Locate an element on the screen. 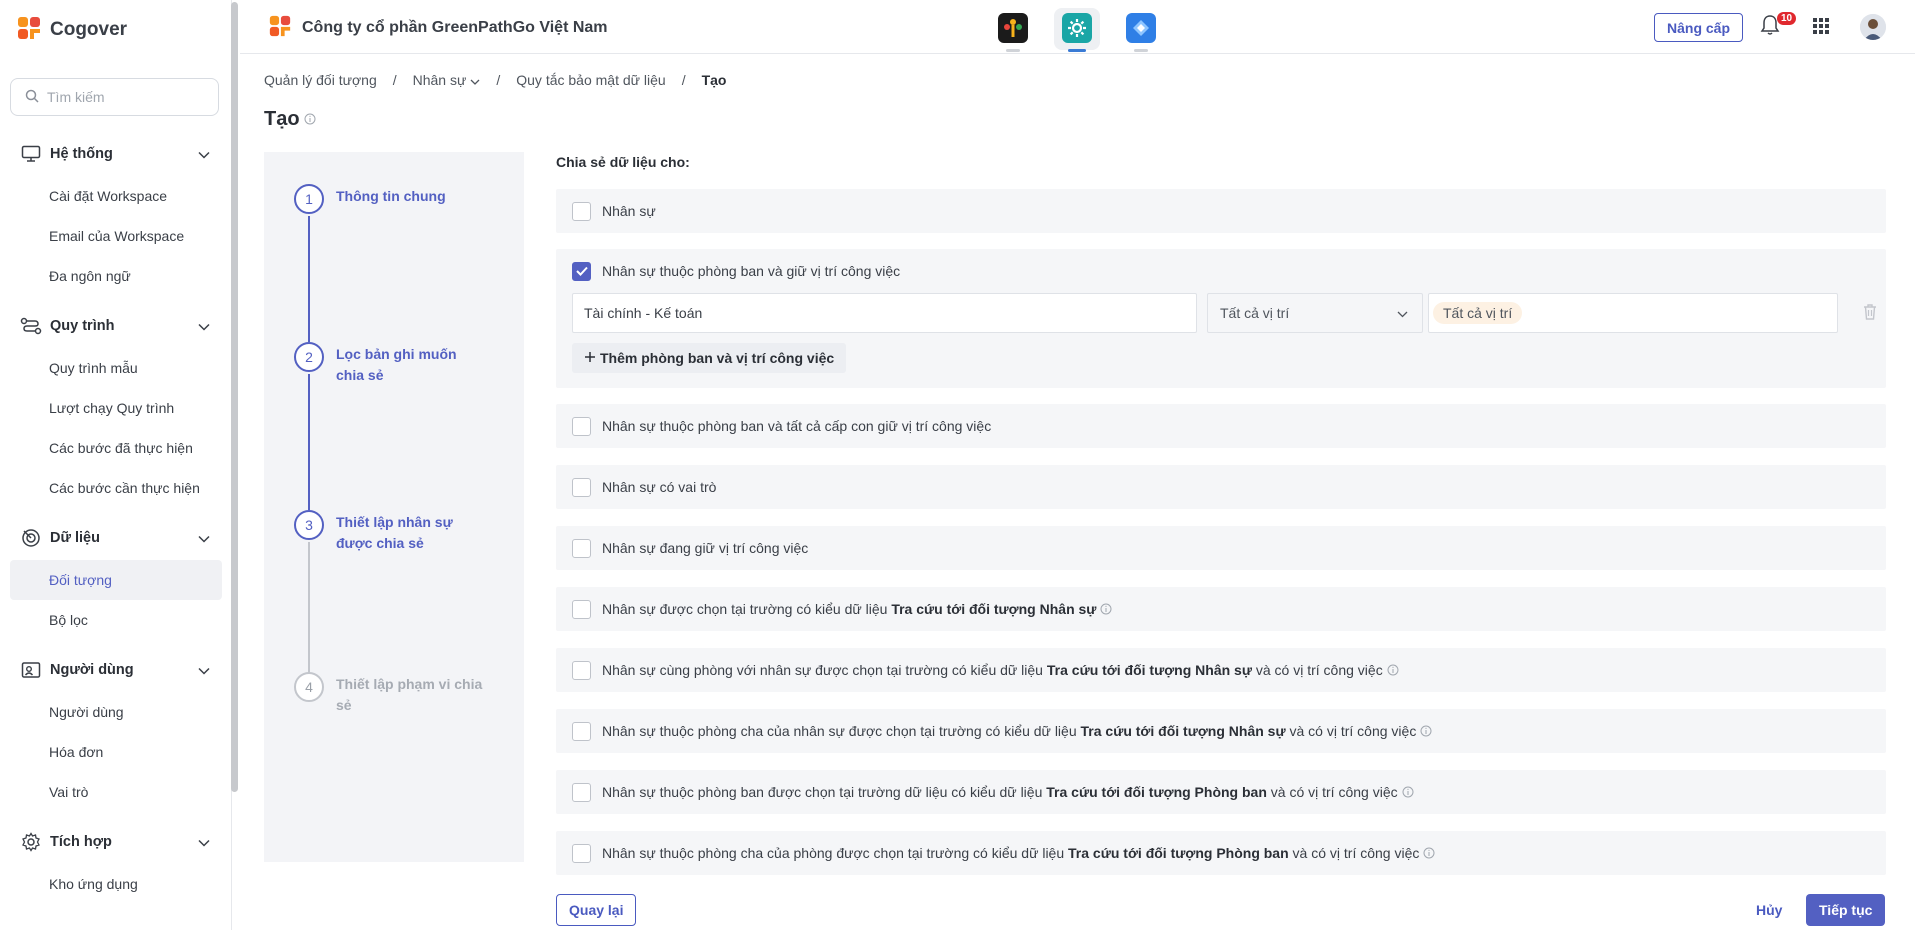 The width and height of the screenshot is (1915, 930). nav-group-header-quy-trinh: Quy trình is located at coordinates (116, 326).